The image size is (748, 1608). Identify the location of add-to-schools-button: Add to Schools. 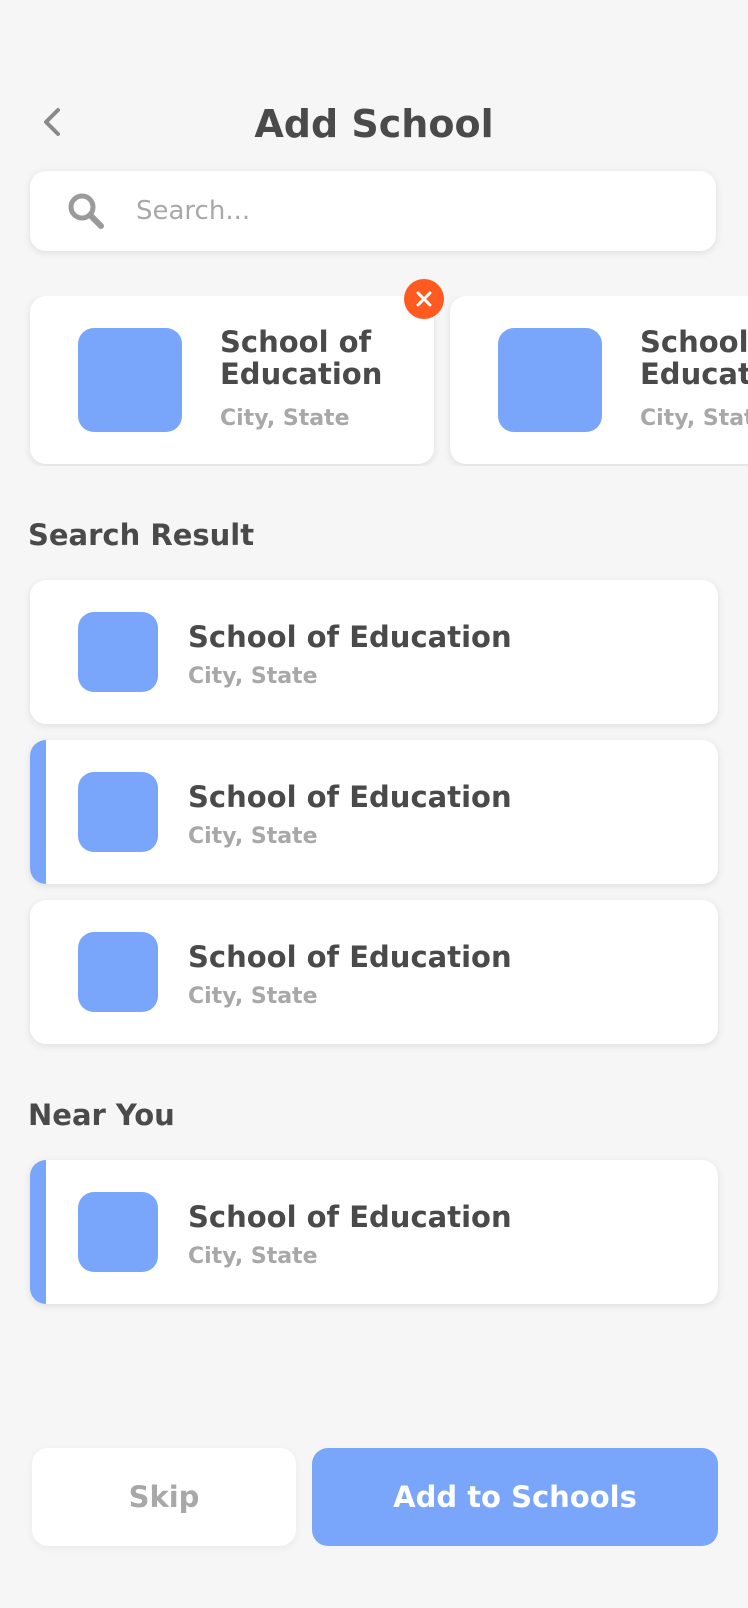
(515, 1497).